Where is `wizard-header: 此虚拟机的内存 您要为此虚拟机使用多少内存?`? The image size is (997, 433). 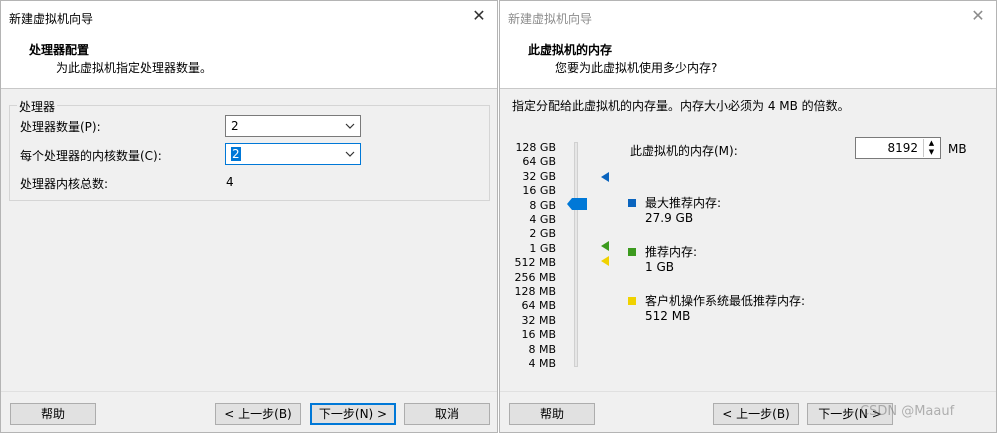 wizard-header: 此虚拟机的内存 您要为此虚拟机使用多少内存? is located at coordinates (748, 61).